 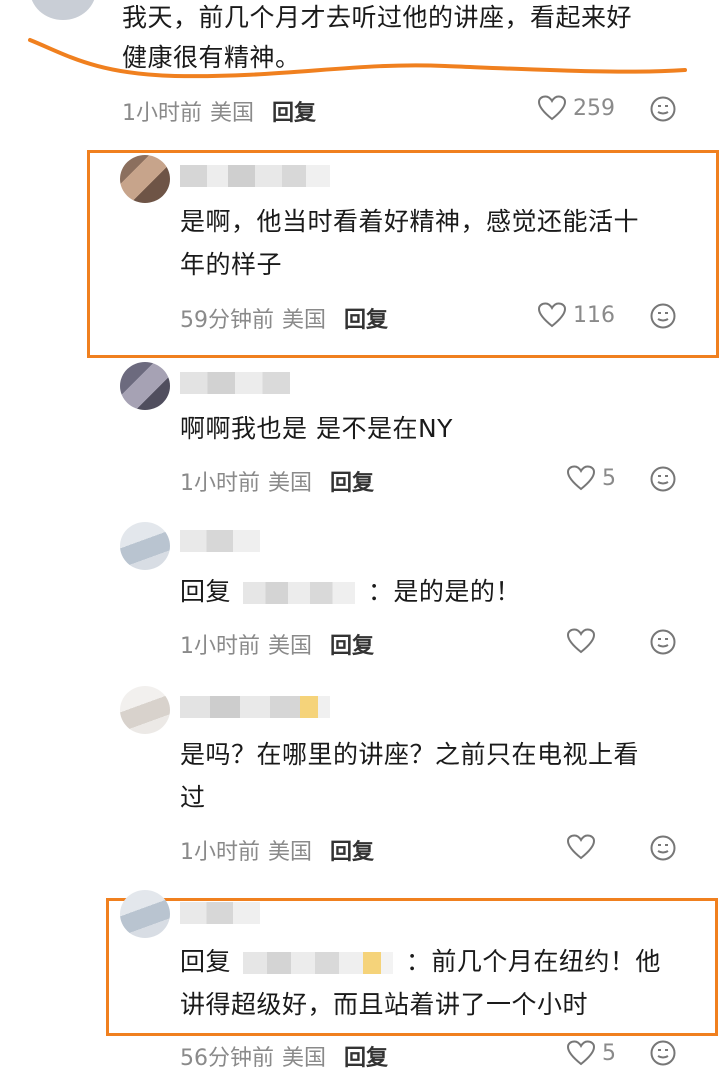 I want to click on underline-annotation, so click(x=357, y=58).